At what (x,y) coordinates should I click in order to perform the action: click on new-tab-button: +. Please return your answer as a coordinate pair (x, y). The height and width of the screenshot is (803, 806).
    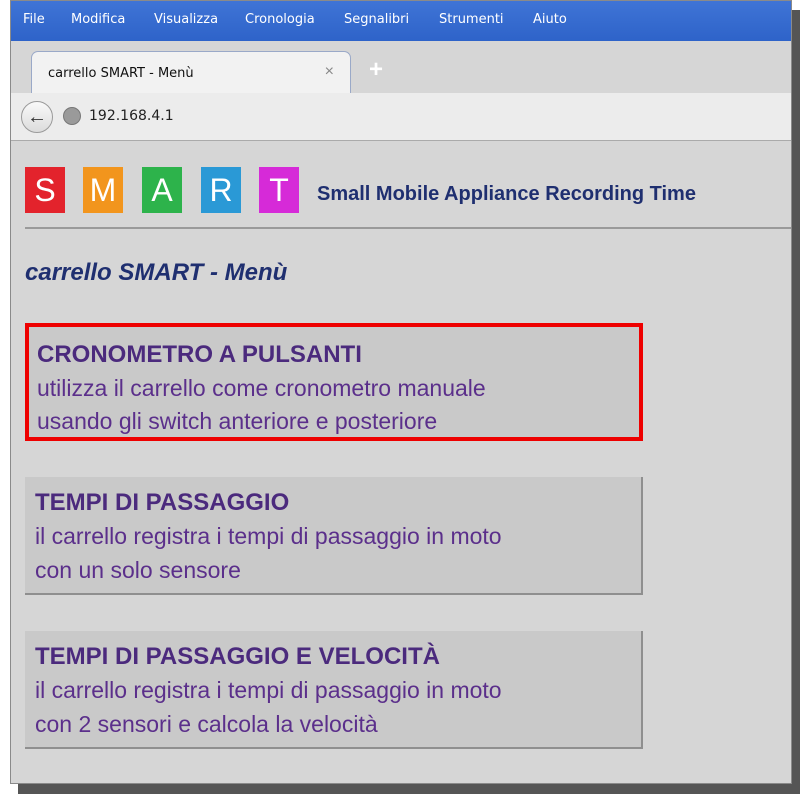
    Looking at the image, I should click on (376, 70).